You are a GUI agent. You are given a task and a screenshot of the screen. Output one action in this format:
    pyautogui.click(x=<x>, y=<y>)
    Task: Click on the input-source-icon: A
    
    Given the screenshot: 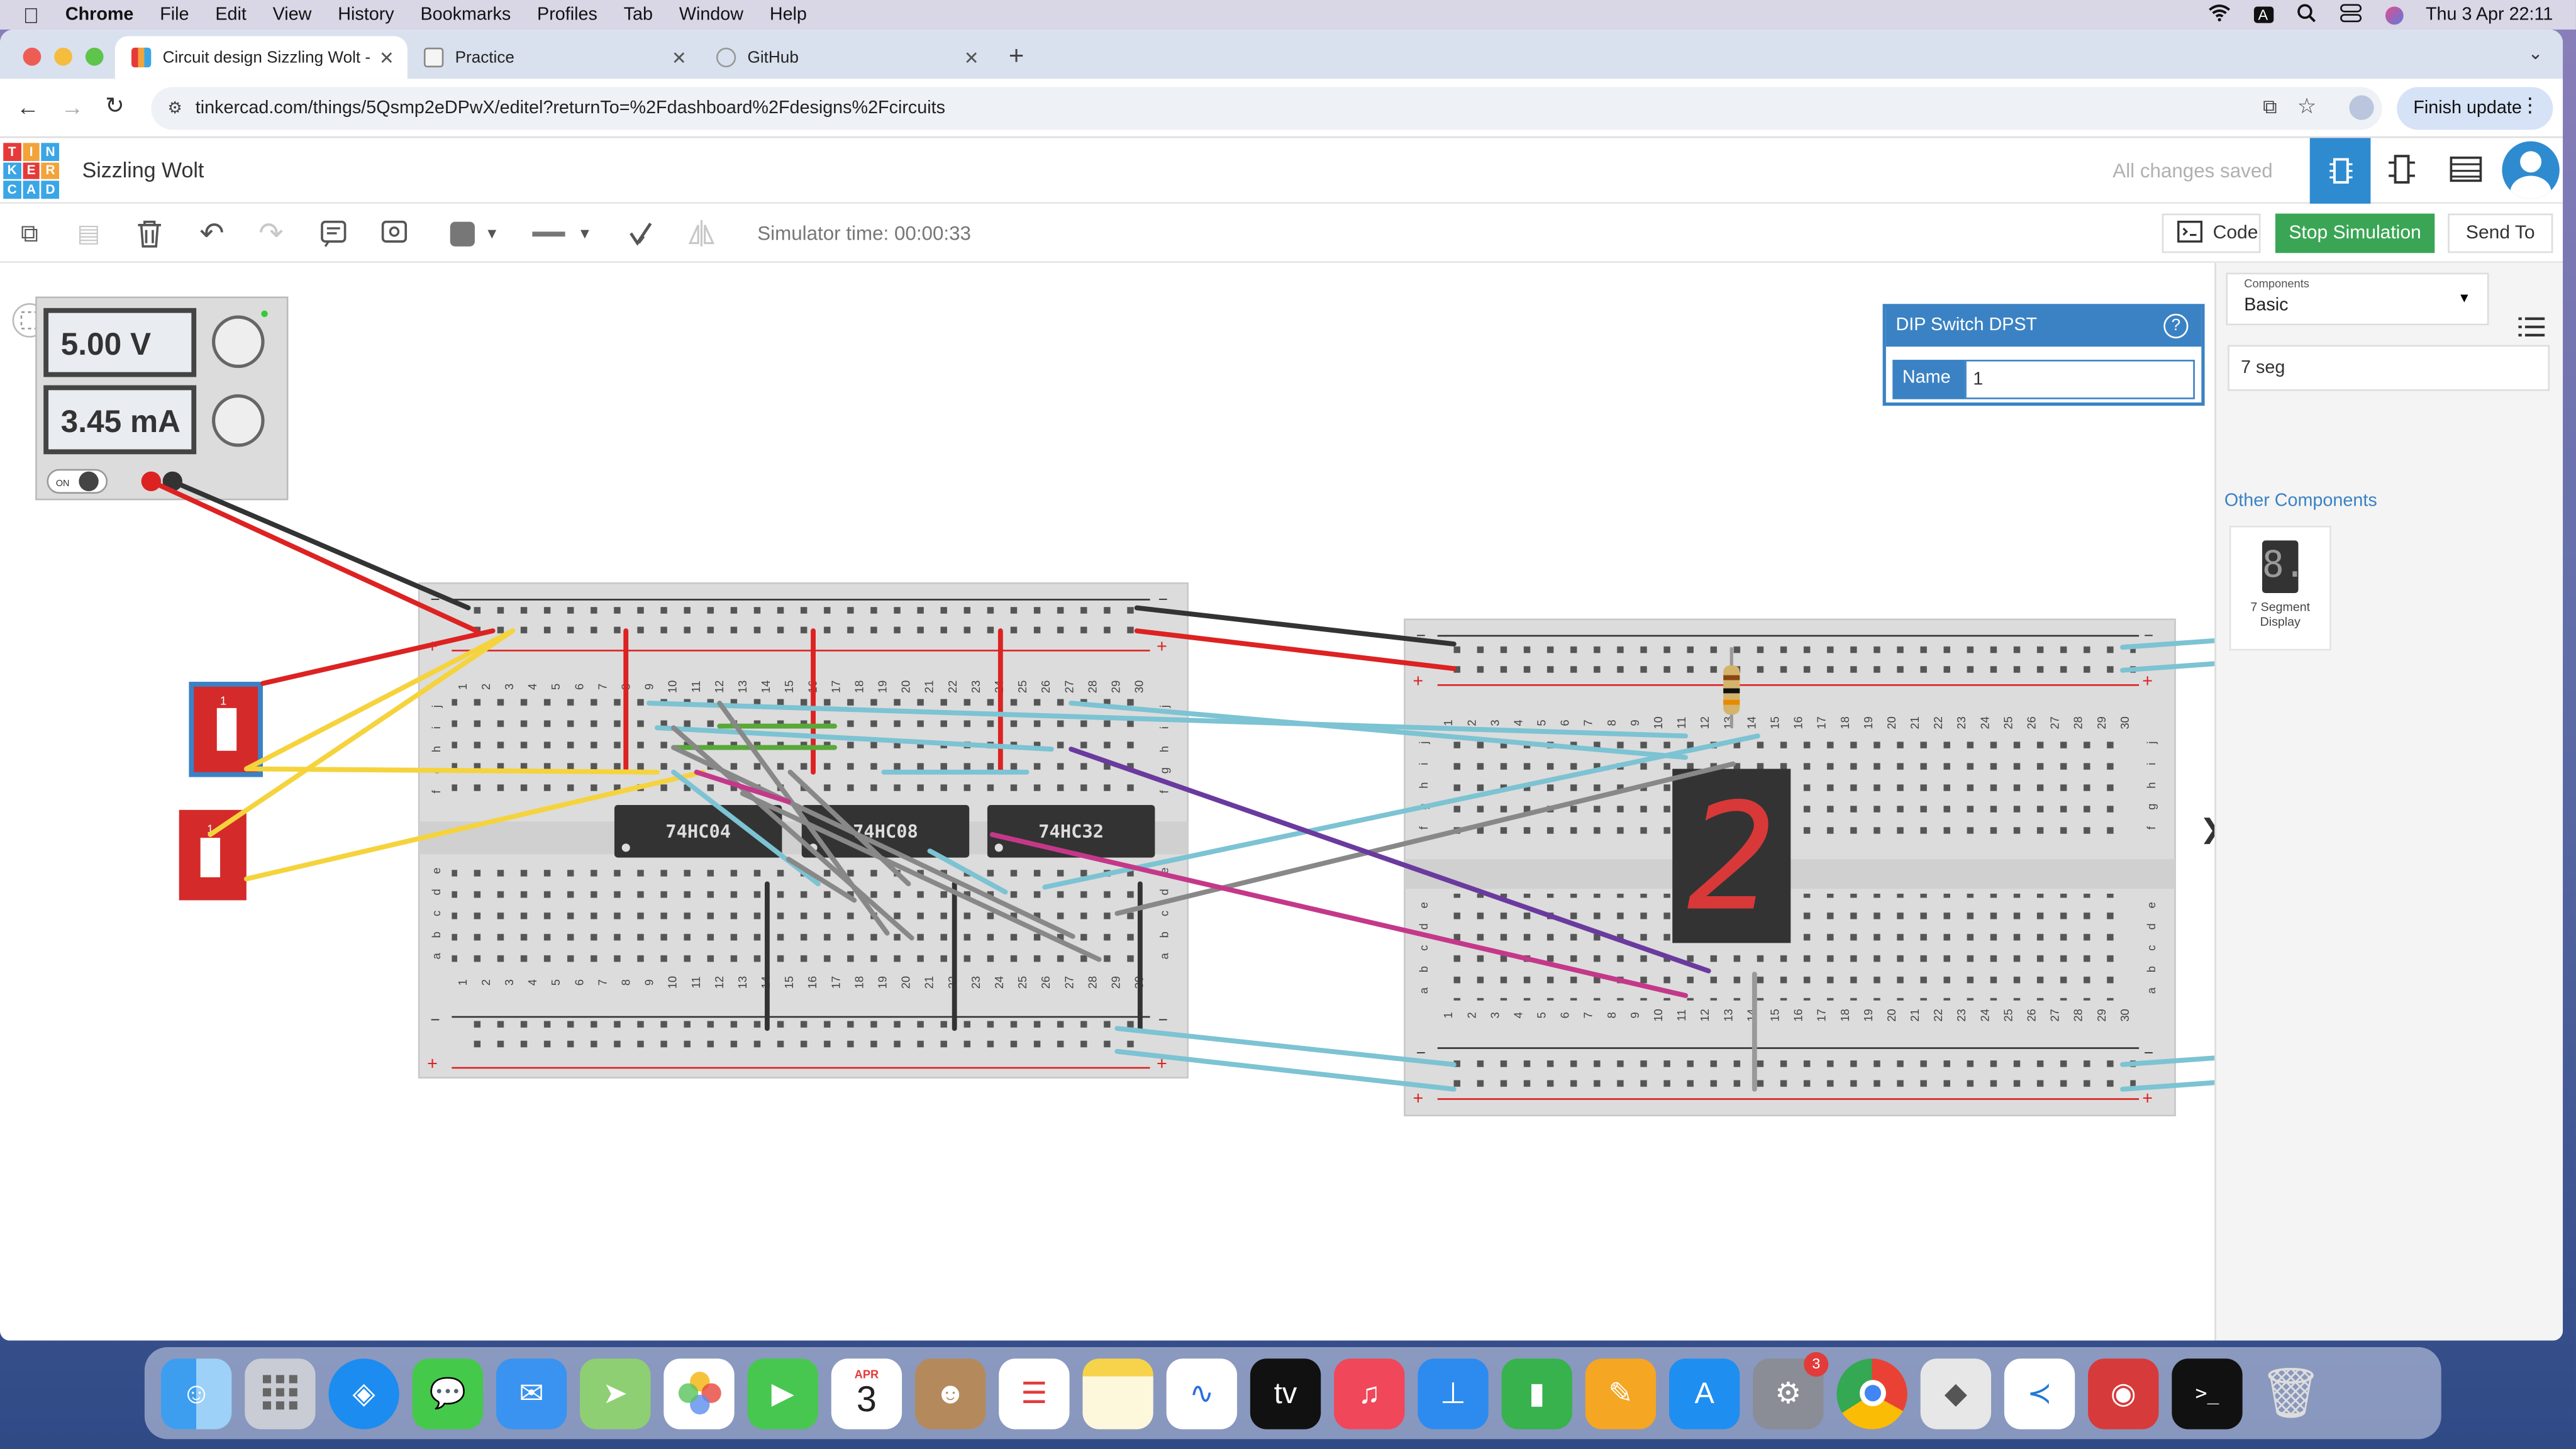 What is the action you would take?
    pyautogui.click(x=2263, y=14)
    